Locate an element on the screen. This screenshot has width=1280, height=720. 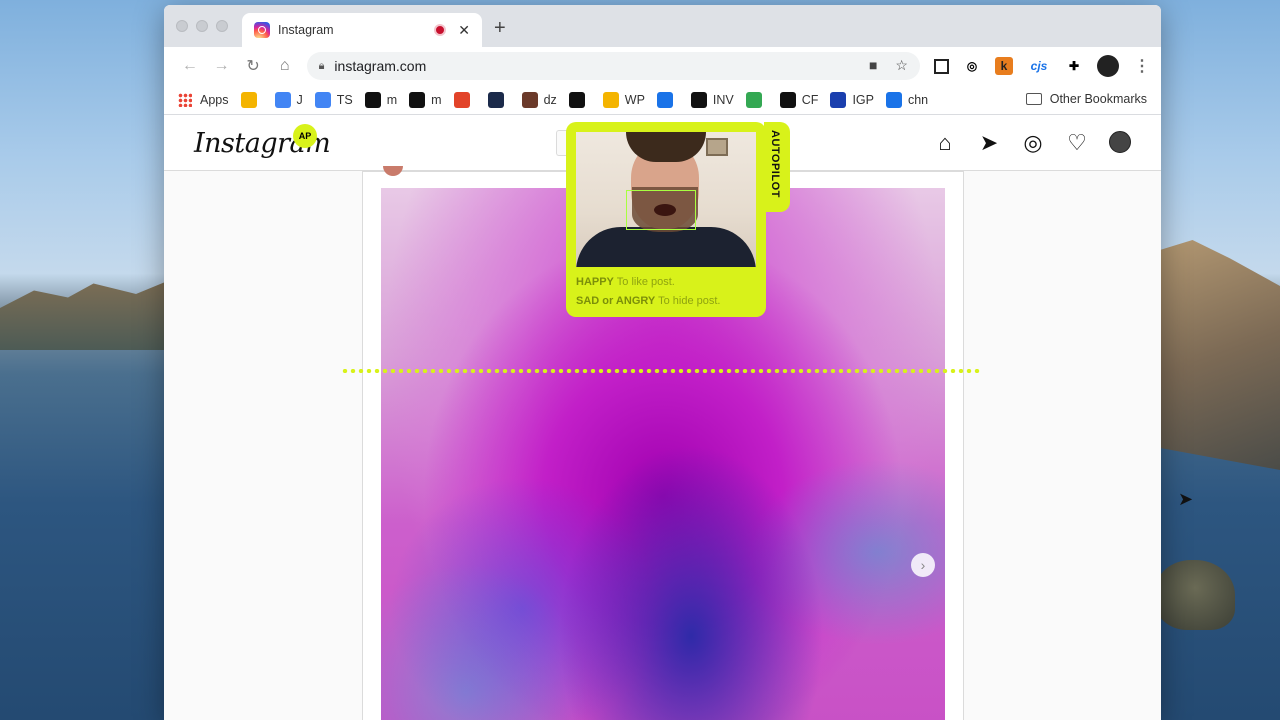
bookmarks-bar: Apps J TS m m dz WP INV CF IGP chn Other Bookmarks is located at coordinates (662, 100).